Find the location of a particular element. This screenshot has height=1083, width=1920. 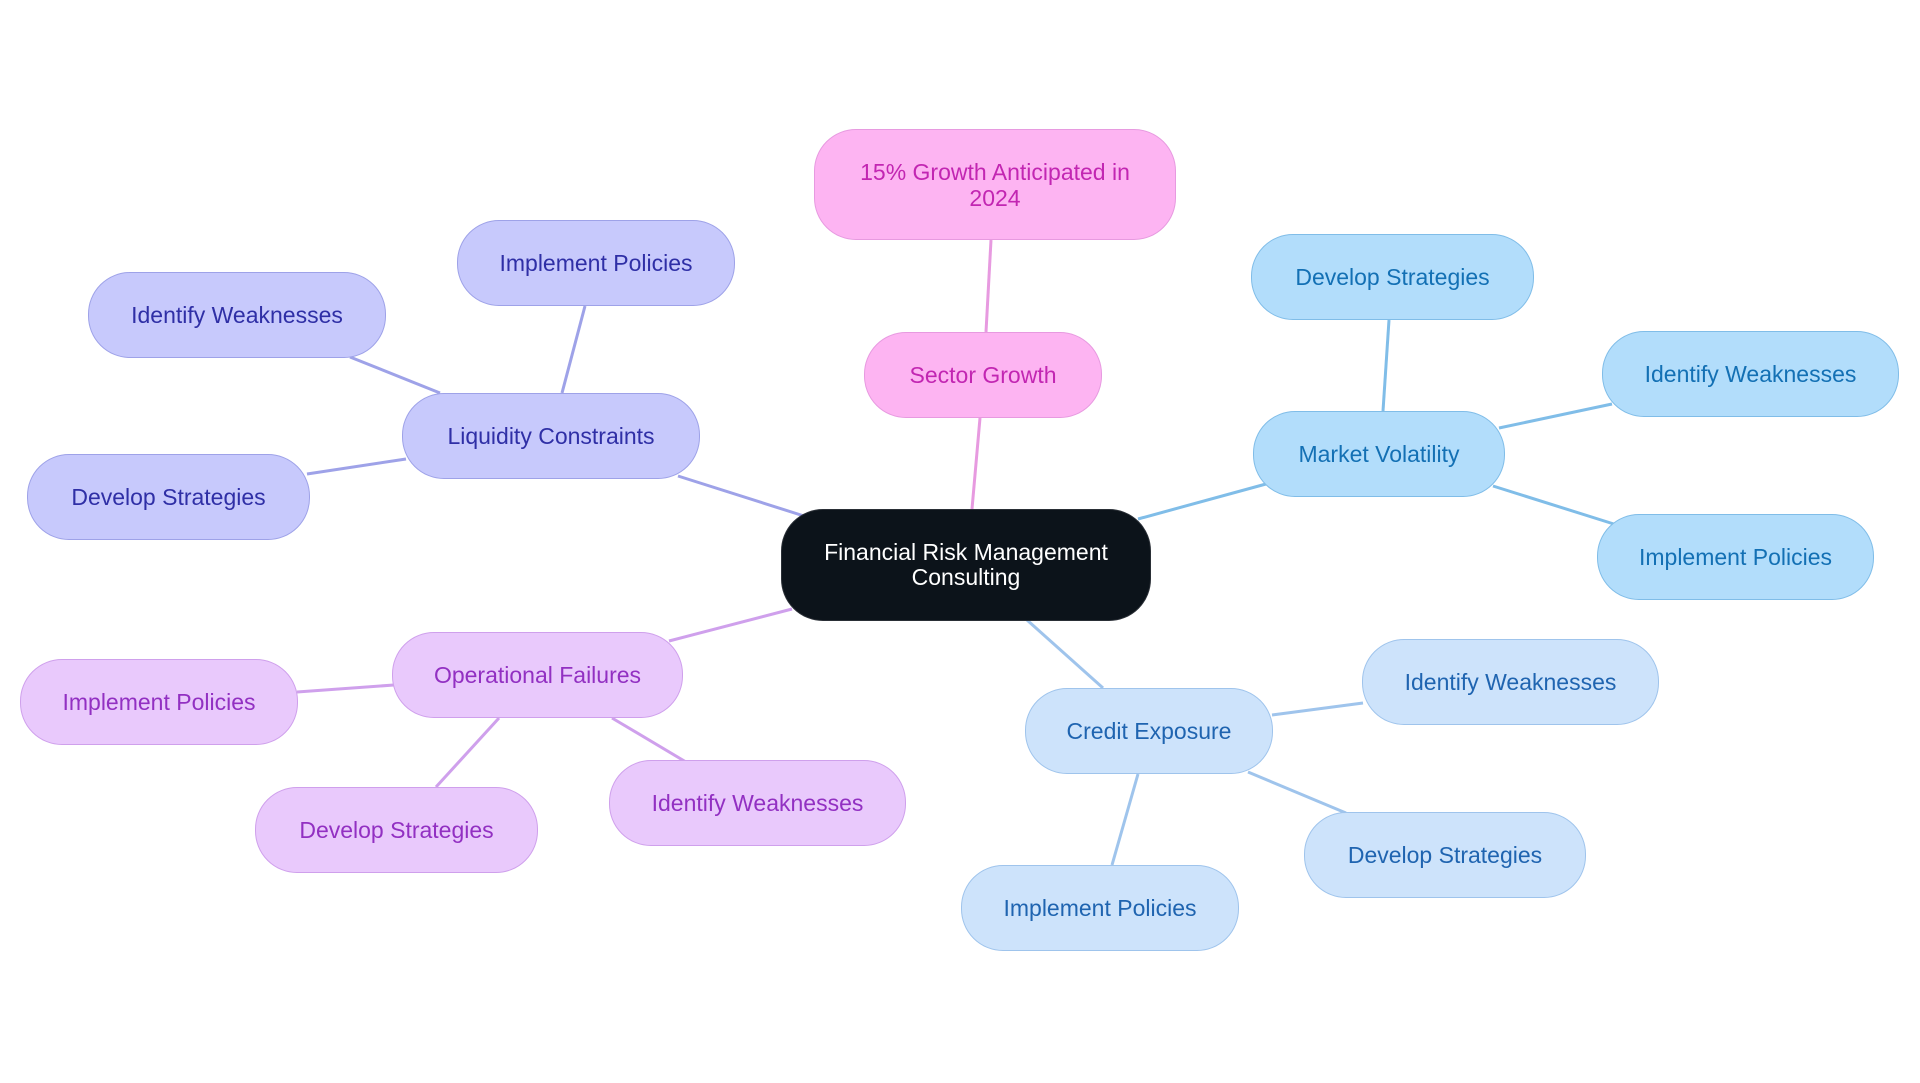

leaf-node-operational-develop-strategies: Develop Strategies is located at coordinates (396, 830).